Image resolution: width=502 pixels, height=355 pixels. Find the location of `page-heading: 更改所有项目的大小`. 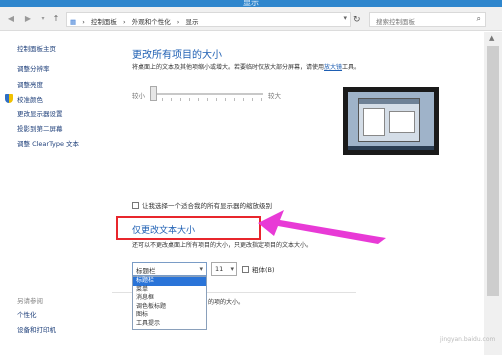

page-heading: 更改所有项目的大小 is located at coordinates (177, 55).